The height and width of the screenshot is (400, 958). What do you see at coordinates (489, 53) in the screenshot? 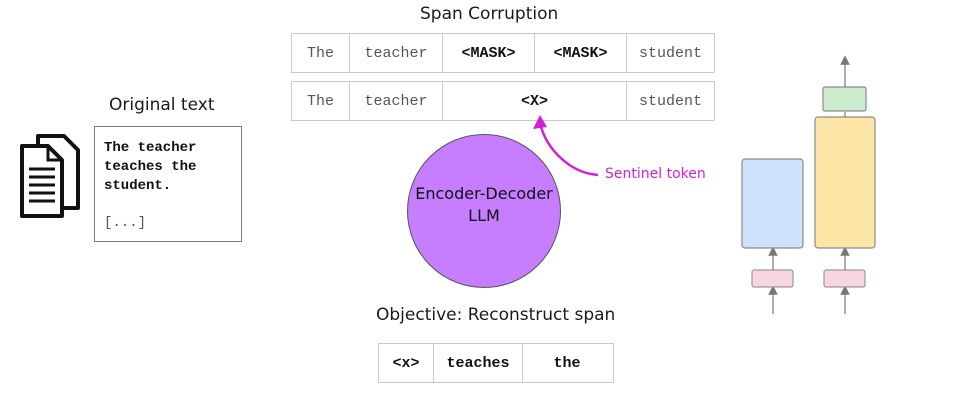
I see `token-mask-1: <MASK>` at bounding box center [489, 53].